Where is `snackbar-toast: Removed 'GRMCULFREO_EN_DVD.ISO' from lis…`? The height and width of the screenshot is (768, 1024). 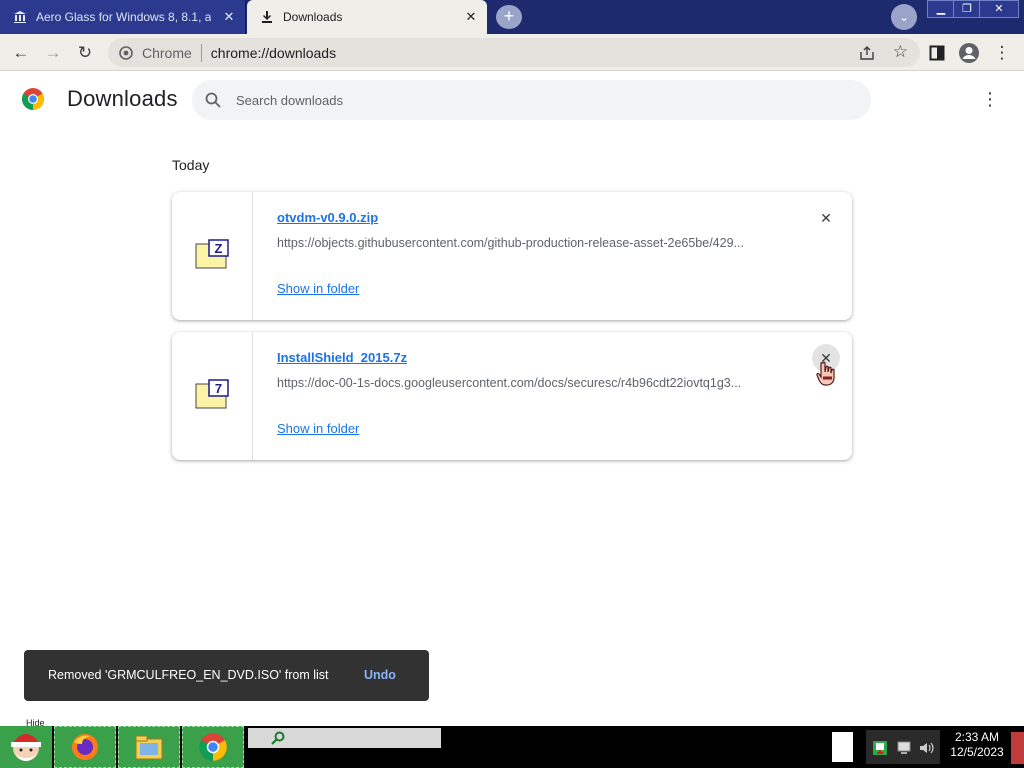 snackbar-toast: Removed 'GRMCULFREO_EN_DVD.ISO' from lis… is located at coordinates (226, 675).